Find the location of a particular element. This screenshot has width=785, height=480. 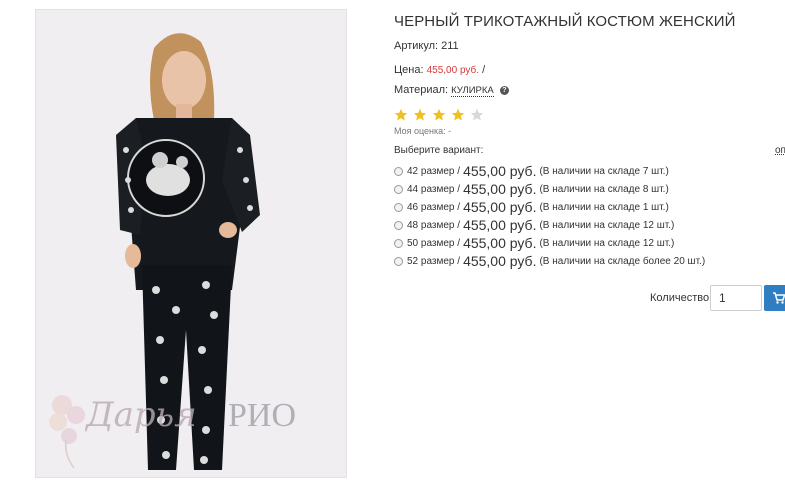

variant-stock: (В наличии на складе 1 шт.) is located at coordinates (604, 207).